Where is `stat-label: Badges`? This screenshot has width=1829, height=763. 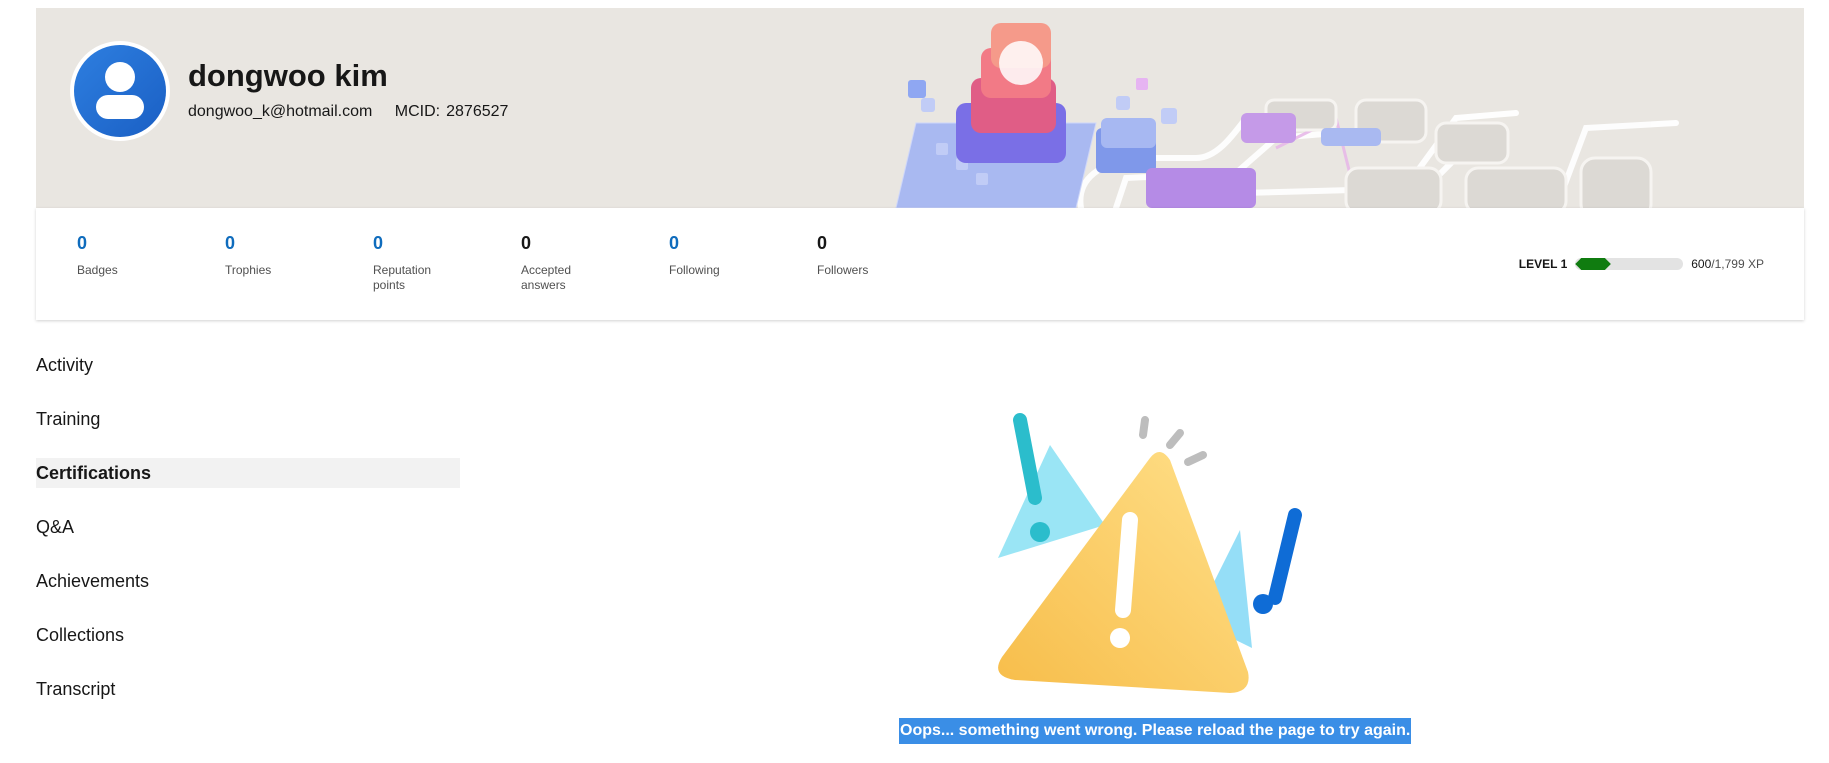 stat-label: Badges is located at coordinates (97, 270).